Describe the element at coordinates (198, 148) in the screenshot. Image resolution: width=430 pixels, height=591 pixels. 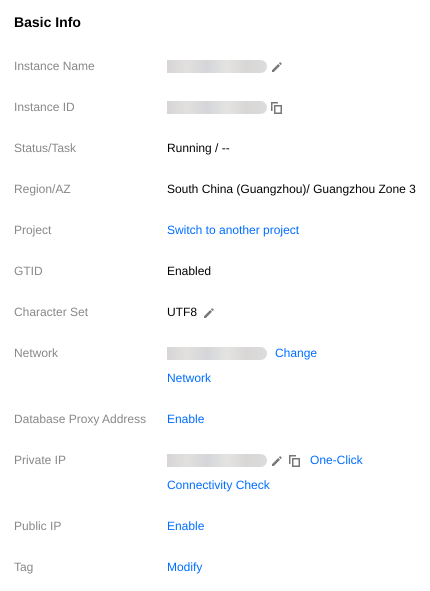
I see `field-value: Running / --` at that location.